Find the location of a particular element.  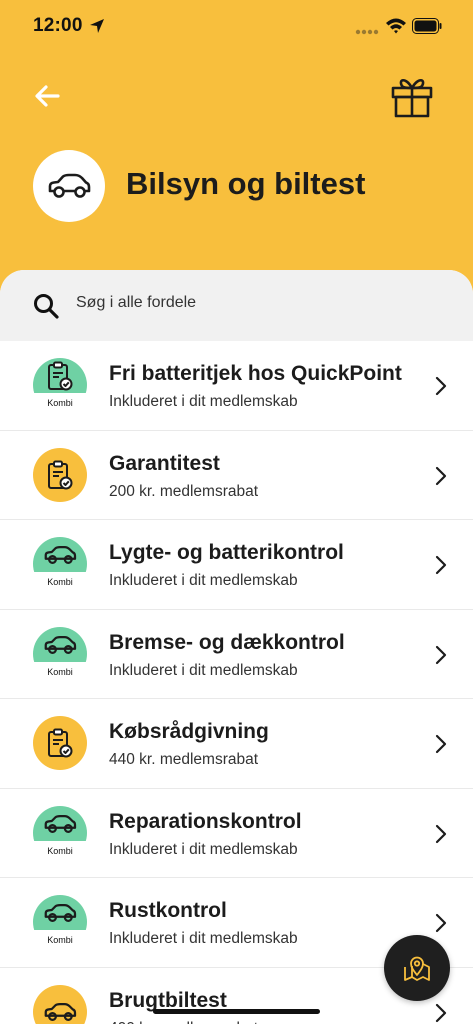

category-avatar is located at coordinates (69, 186).